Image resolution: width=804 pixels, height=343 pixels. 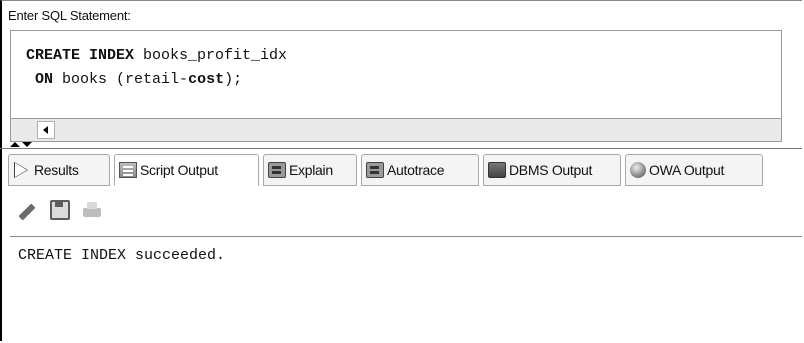 What do you see at coordinates (638, 170) in the screenshot?
I see `globe-icon` at bounding box center [638, 170].